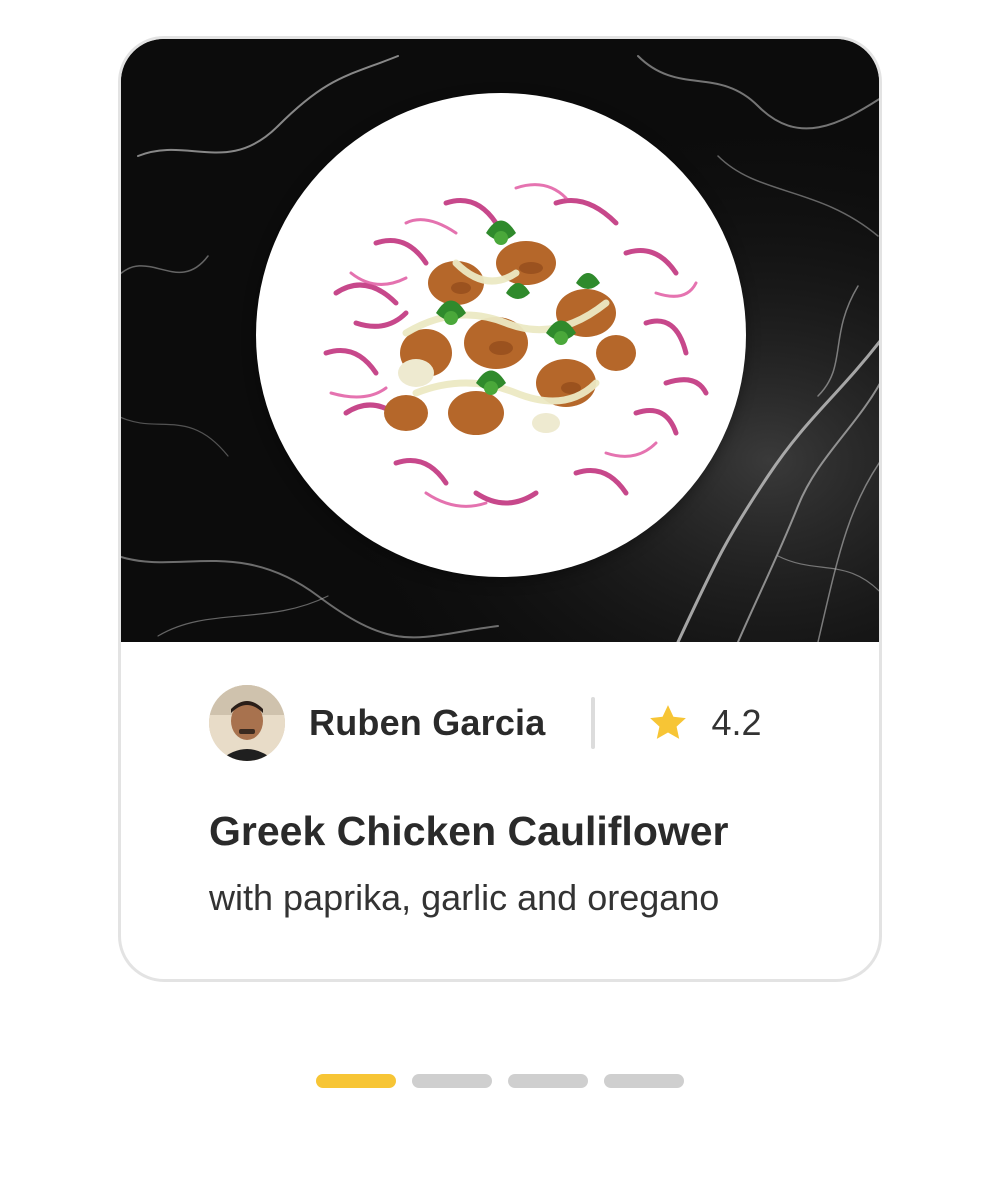 The width and height of the screenshot is (1000, 1182). I want to click on carousel-pagination, so click(500, 1081).